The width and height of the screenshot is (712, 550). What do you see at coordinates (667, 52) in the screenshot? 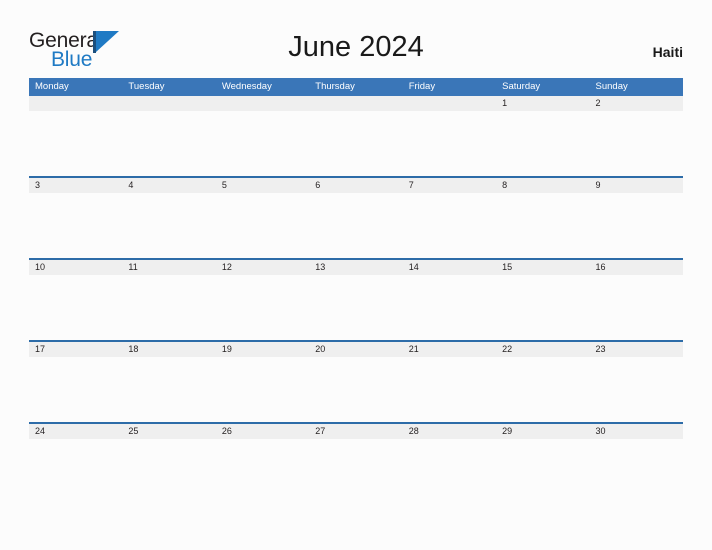
I see `country-label: Haiti` at bounding box center [667, 52].